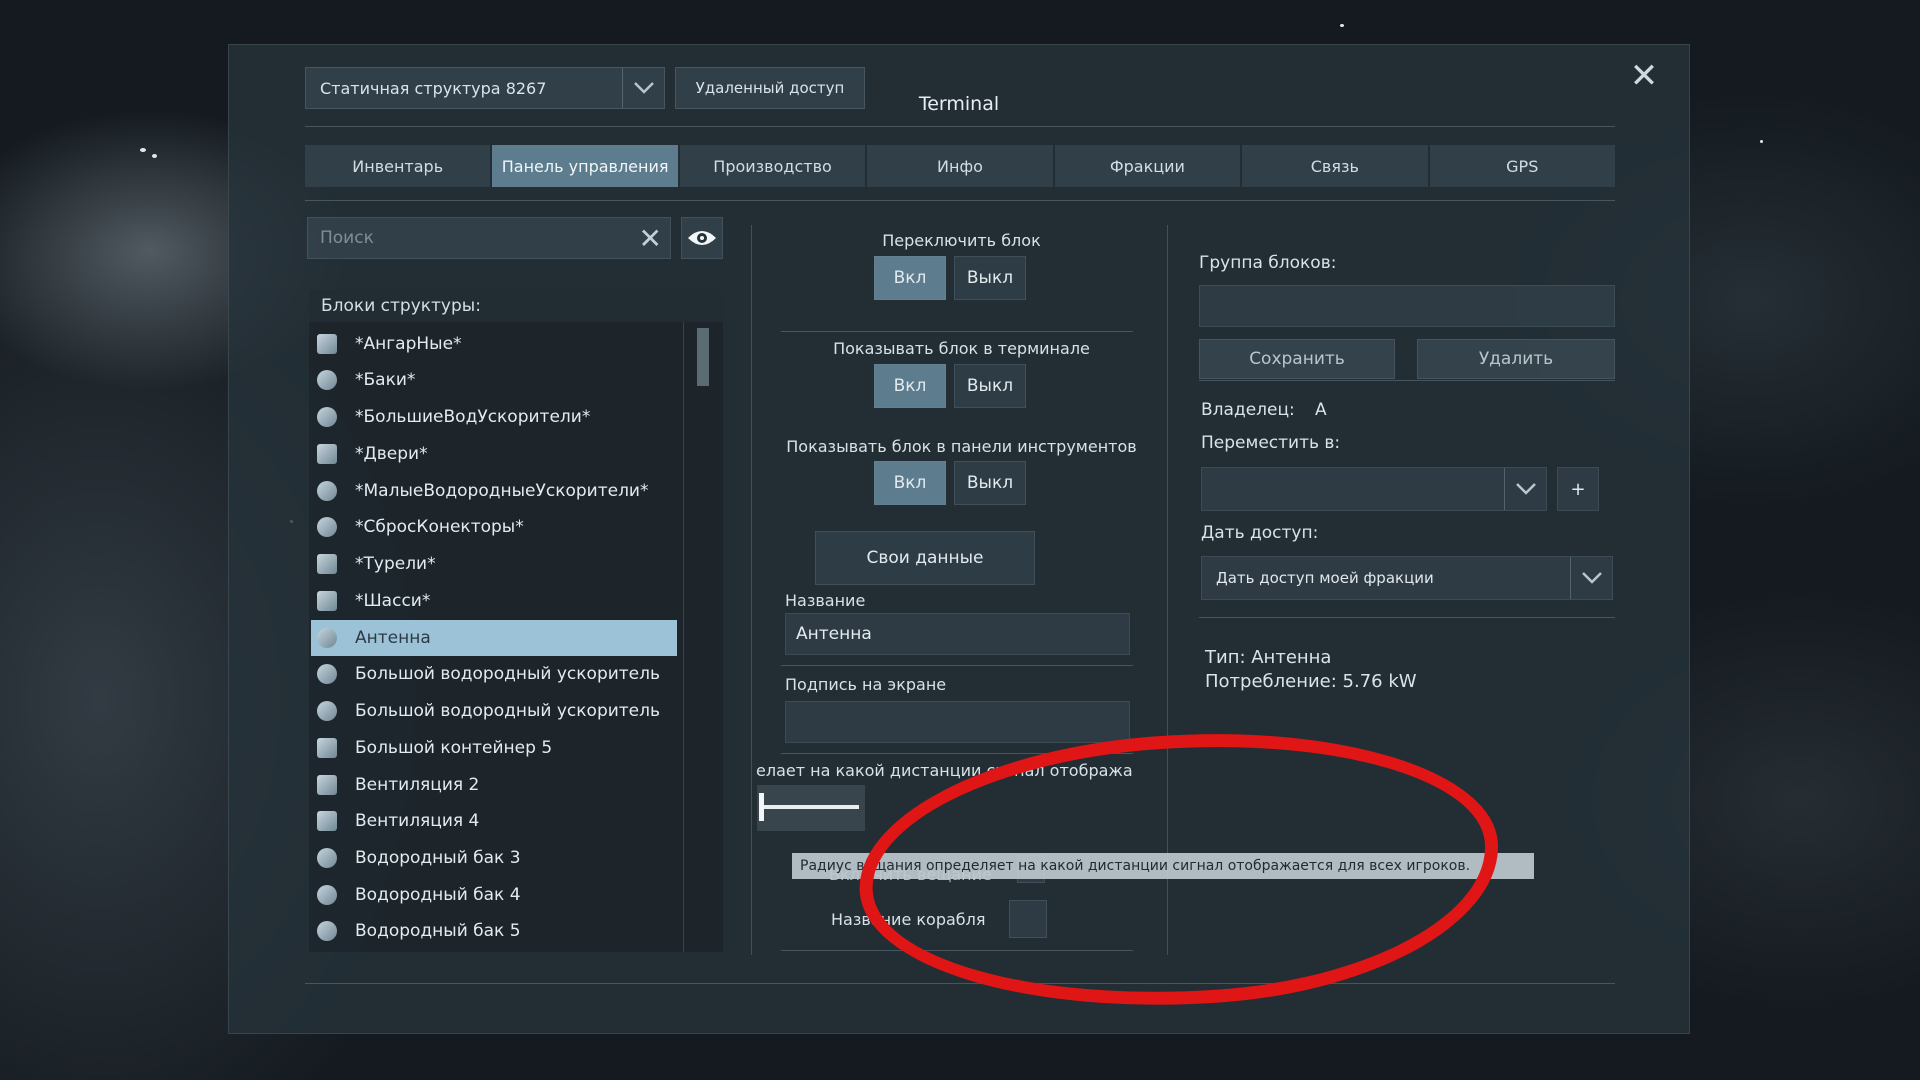 The image size is (1920, 1080). Describe the element at coordinates (1325, 578) in the screenshot. I see `give-access-value: Дать доступ моей фракции` at that location.